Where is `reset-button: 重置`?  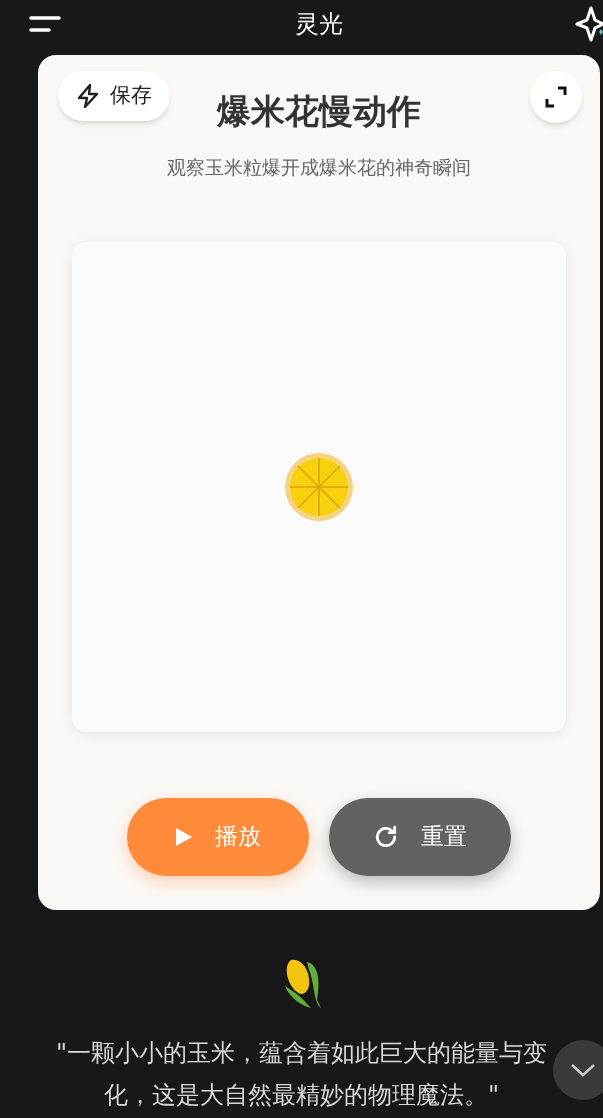
reset-button: 重置 is located at coordinates (420, 836).